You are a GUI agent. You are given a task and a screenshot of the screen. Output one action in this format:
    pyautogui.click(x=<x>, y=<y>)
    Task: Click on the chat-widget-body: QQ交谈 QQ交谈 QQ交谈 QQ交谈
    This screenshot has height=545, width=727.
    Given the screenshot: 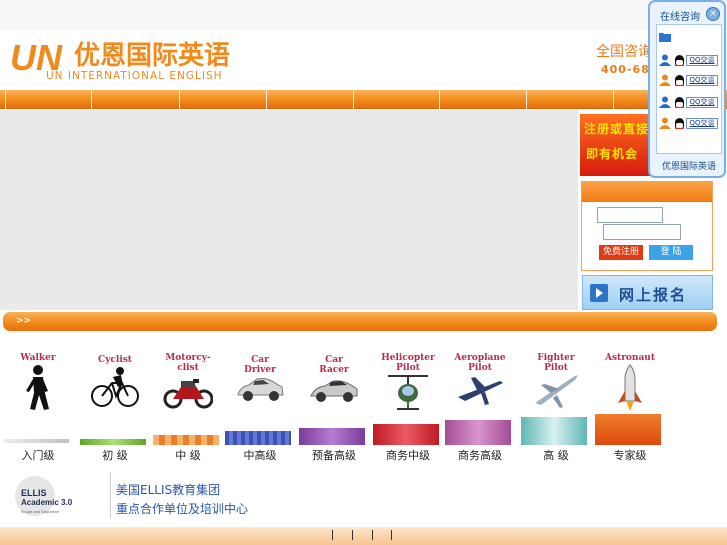 What is the action you would take?
    pyautogui.click(x=689, y=89)
    